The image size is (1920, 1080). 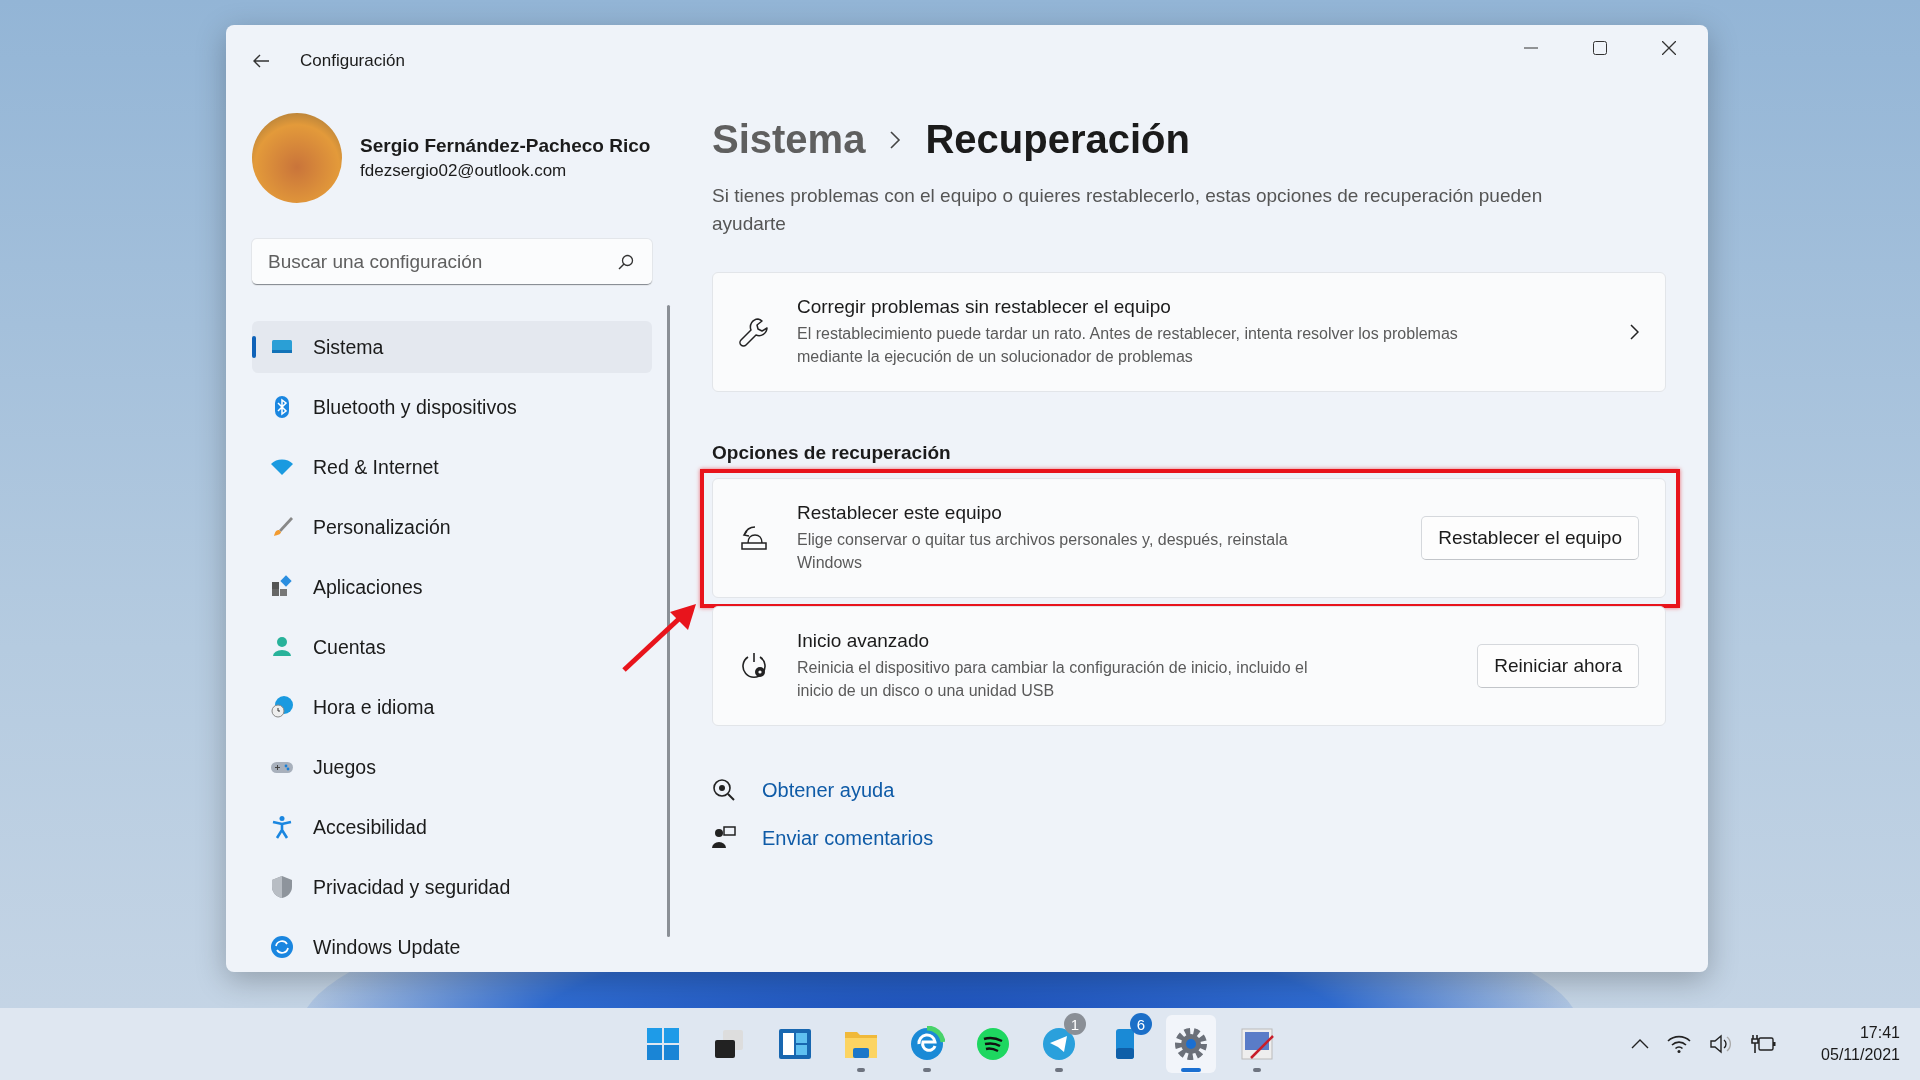 I want to click on card-title: Inicio avanzado, so click(x=864, y=641).